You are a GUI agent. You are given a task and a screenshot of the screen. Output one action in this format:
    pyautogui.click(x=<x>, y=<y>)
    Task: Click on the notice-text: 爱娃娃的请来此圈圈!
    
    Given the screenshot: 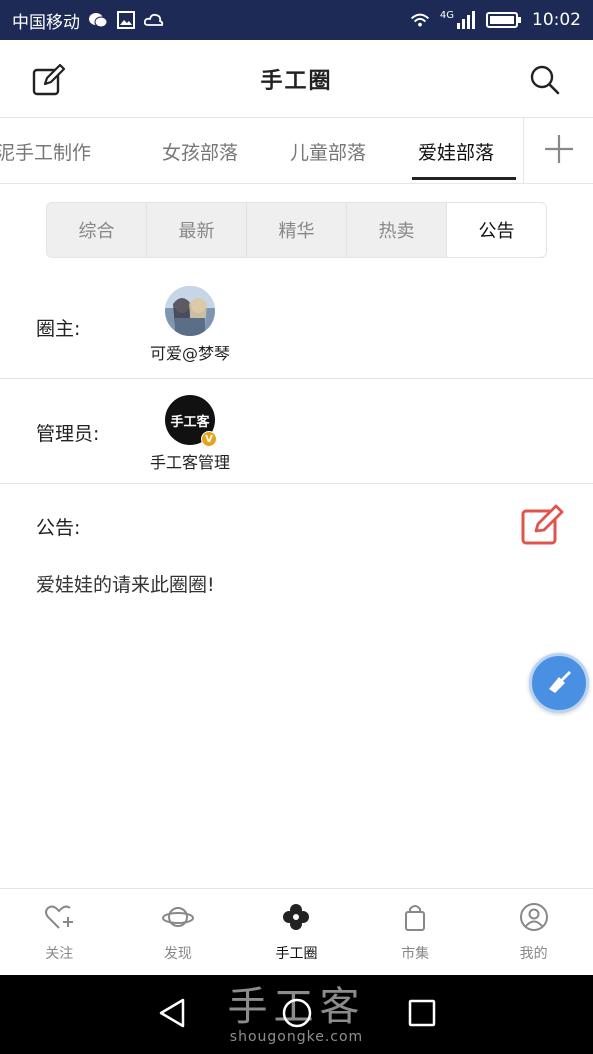 What is the action you would take?
    pyautogui.click(x=125, y=585)
    